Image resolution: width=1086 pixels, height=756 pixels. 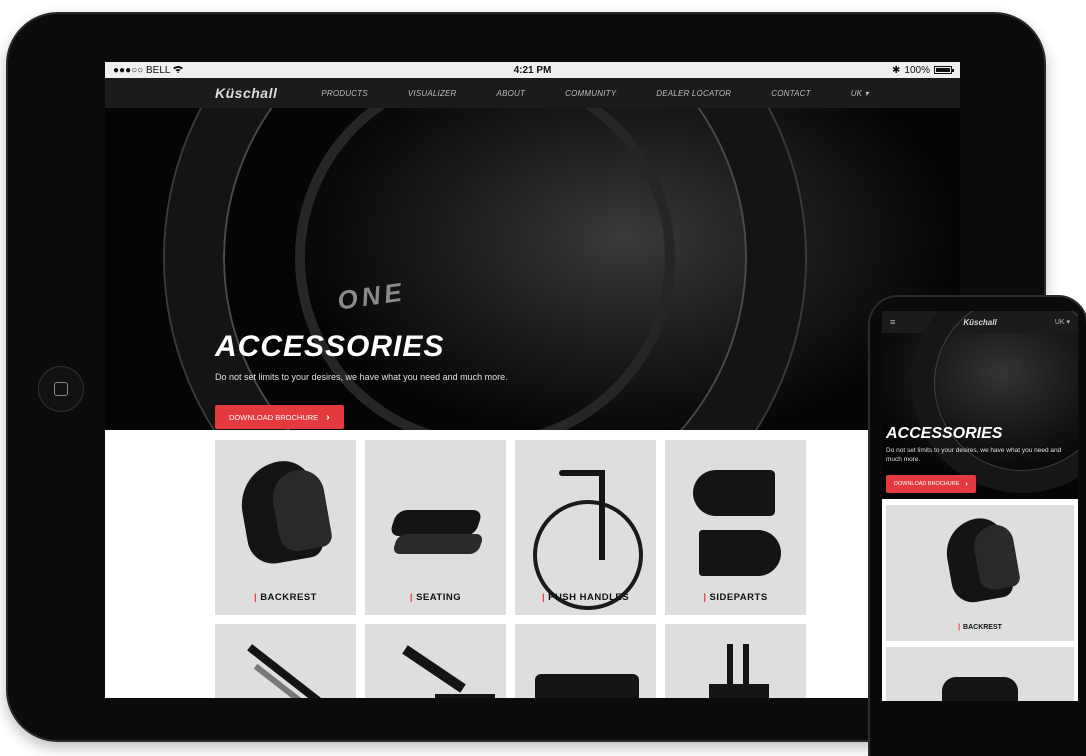 I want to click on status-bar: ●●●○○ BELL 4:21 PM ✱ 100%, so click(x=532, y=70).